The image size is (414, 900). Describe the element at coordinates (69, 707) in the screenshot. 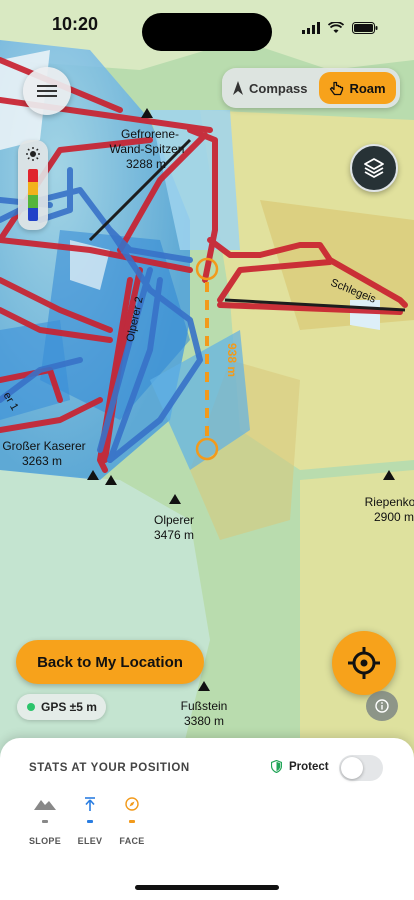

I see `gps-accuracy-label: GPS ±5 m` at that location.